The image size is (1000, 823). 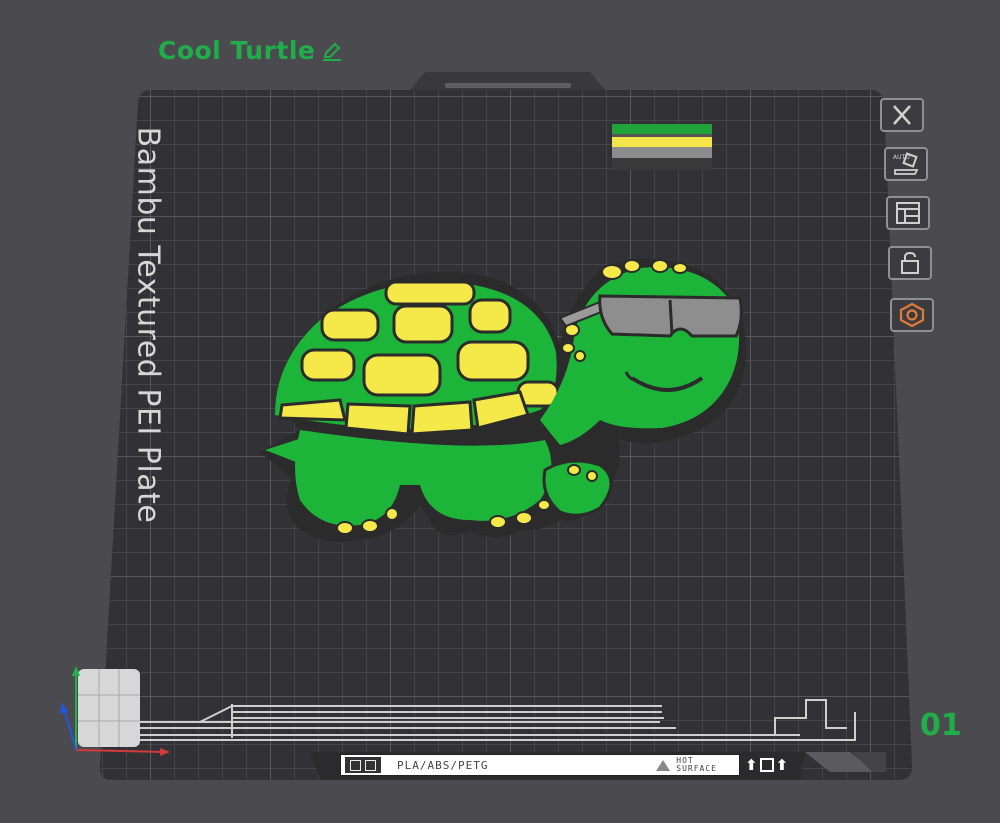 I want to click on plate-settings-button, so click(x=912, y=315).